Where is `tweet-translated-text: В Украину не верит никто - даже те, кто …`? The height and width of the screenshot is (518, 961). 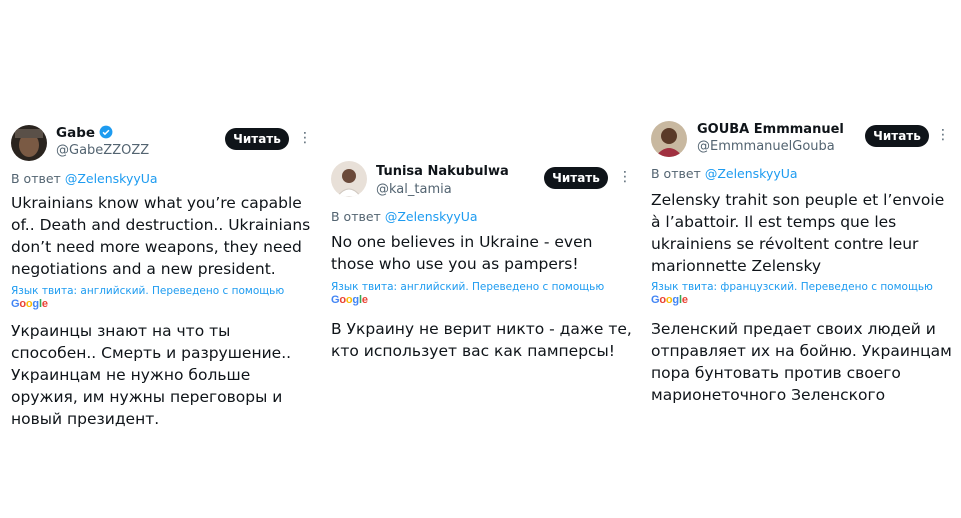 tweet-translated-text: В Украину не верит никто - даже те, кто … is located at coordinates (481, 340).